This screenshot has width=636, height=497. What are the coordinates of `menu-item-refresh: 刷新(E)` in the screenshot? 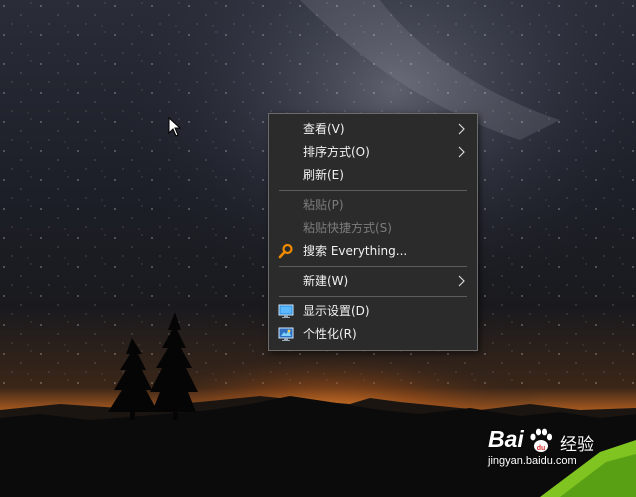 It's located at (373, 175).